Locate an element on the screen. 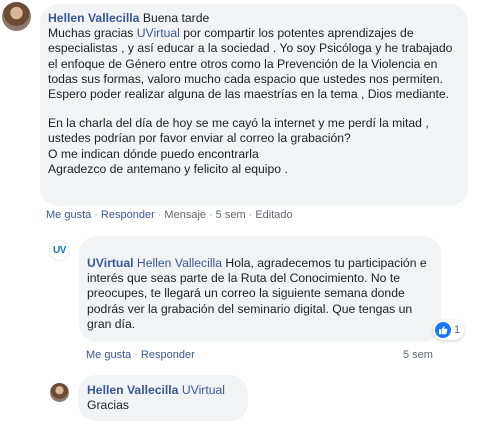  nested-reply-body: Gracias is located at coordinates (108, 405).